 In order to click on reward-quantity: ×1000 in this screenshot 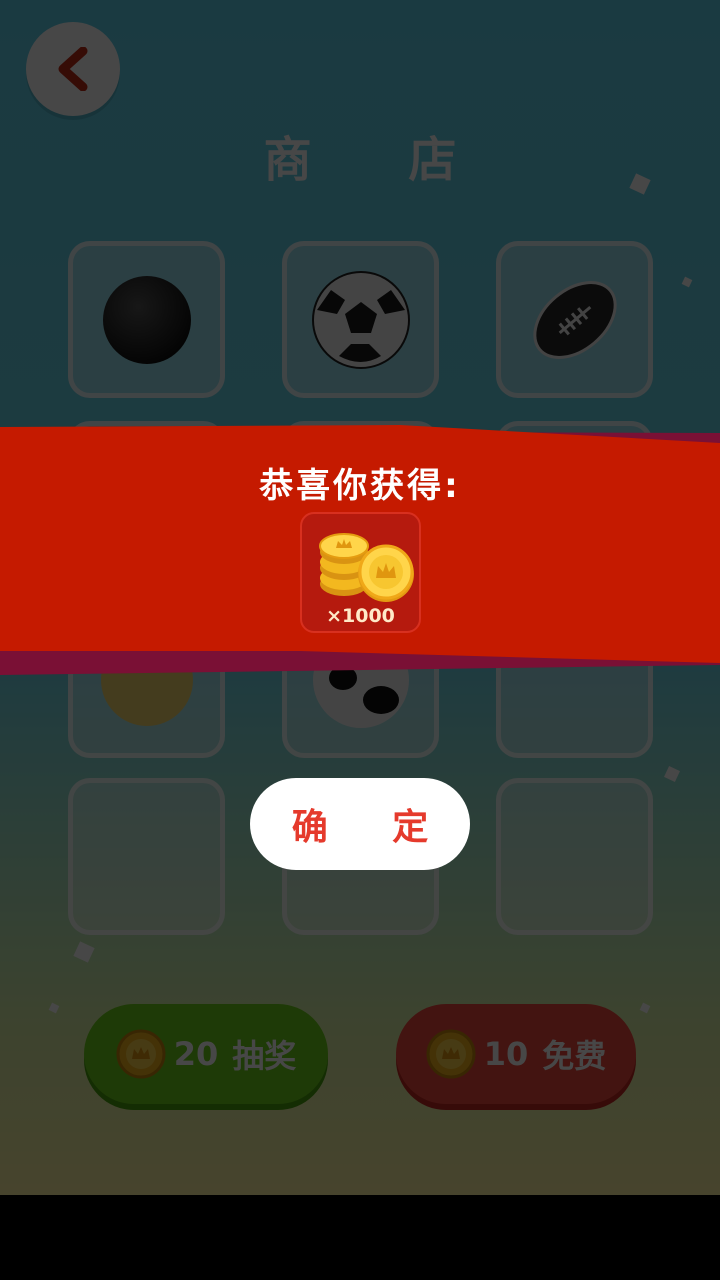, I will do `click(360, 616)`.